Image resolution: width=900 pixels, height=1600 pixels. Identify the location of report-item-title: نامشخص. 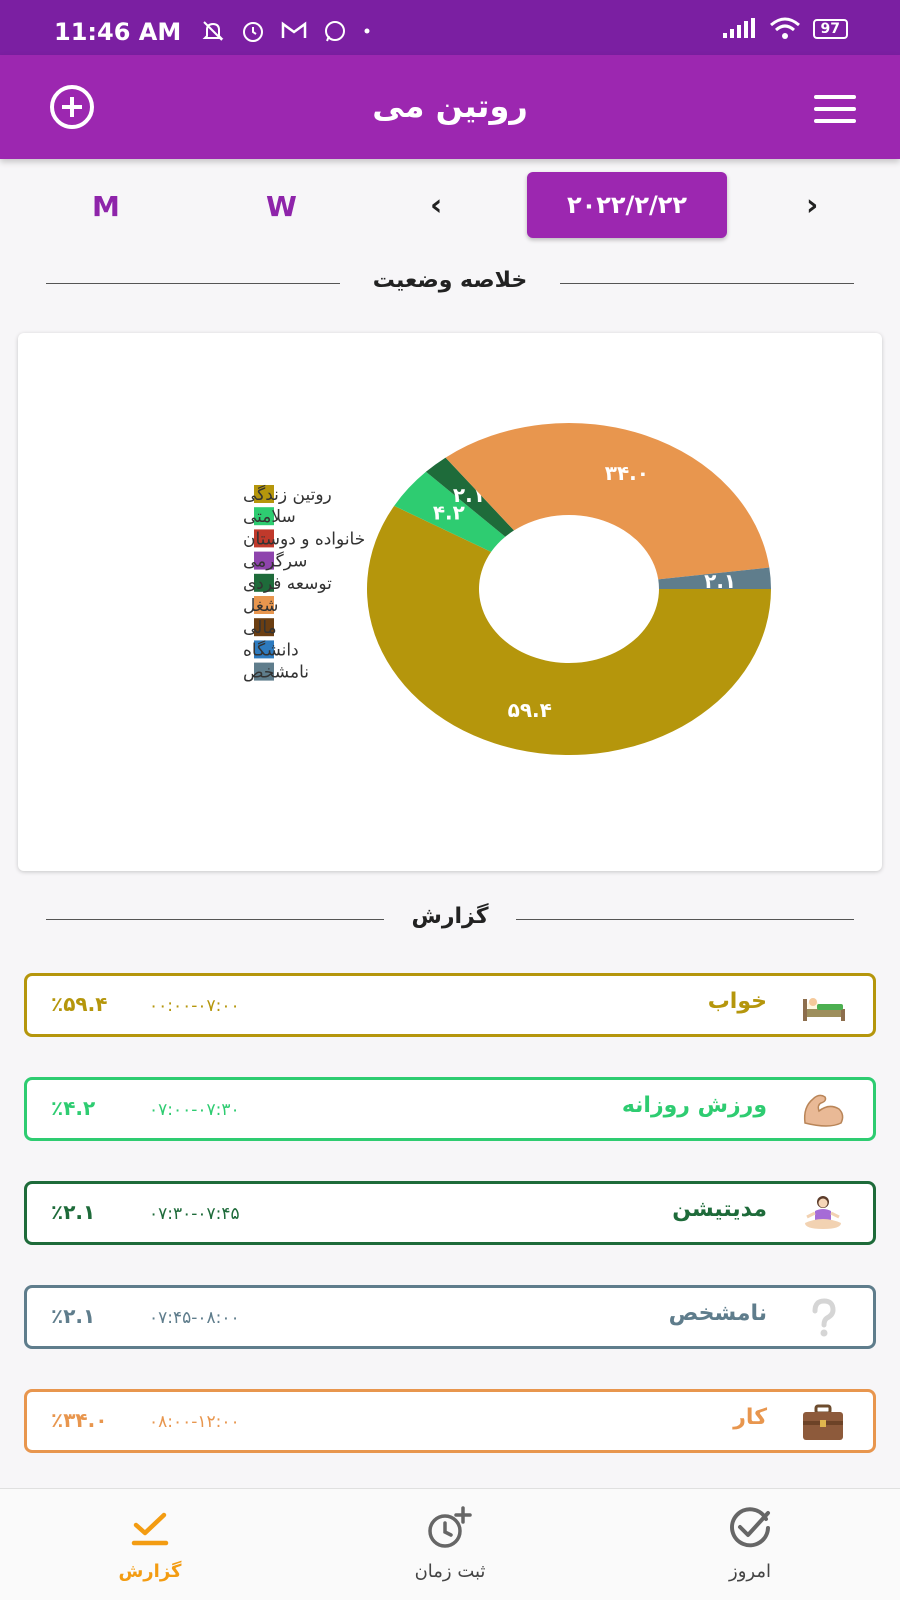
(717, 1313).